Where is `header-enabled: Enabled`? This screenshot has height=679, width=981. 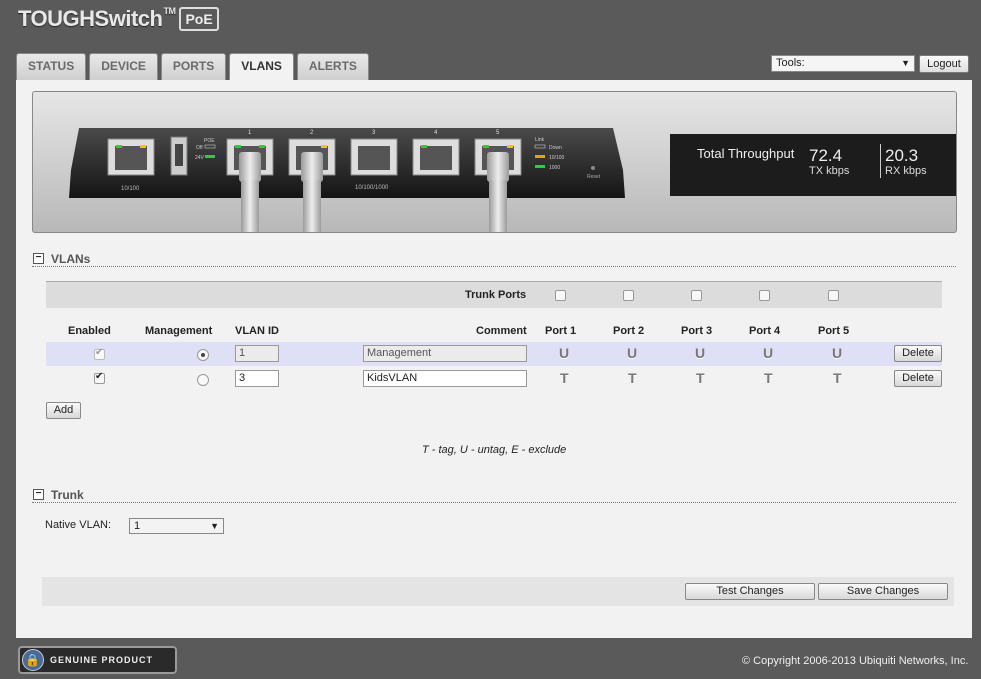 header-enabled: Enabled is located at coordinates (89, 331).